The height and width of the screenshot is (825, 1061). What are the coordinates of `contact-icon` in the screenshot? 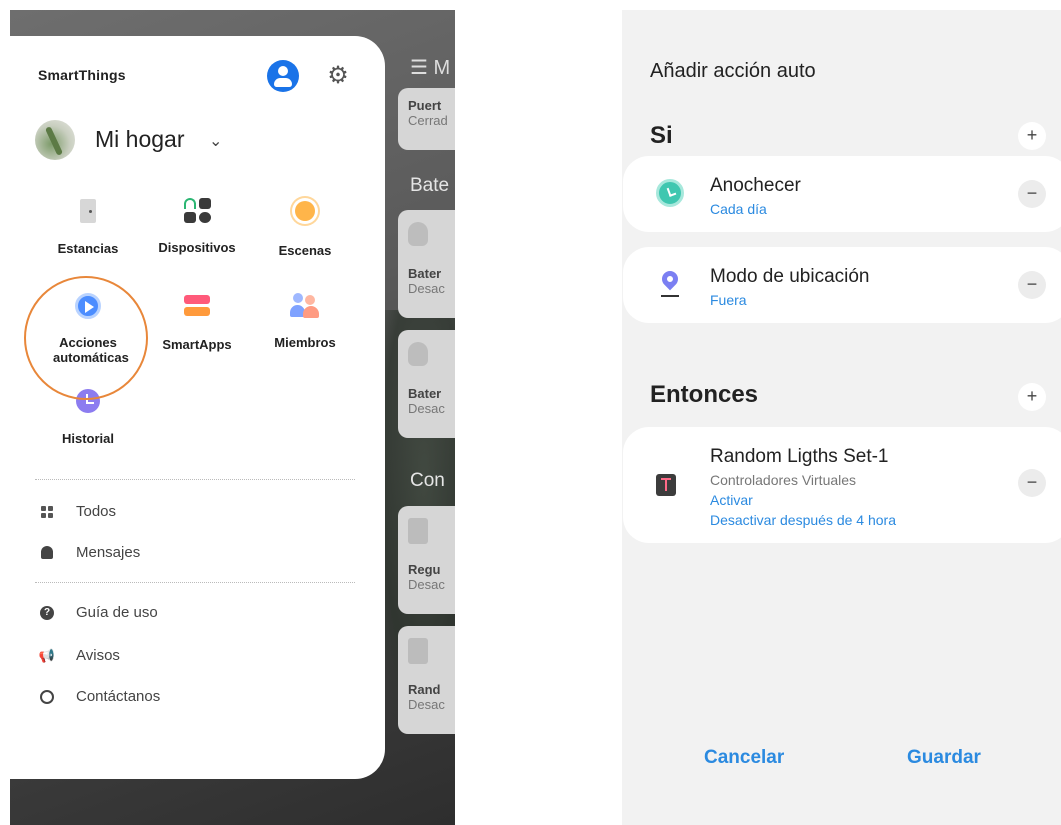 It's located at (47, 696).